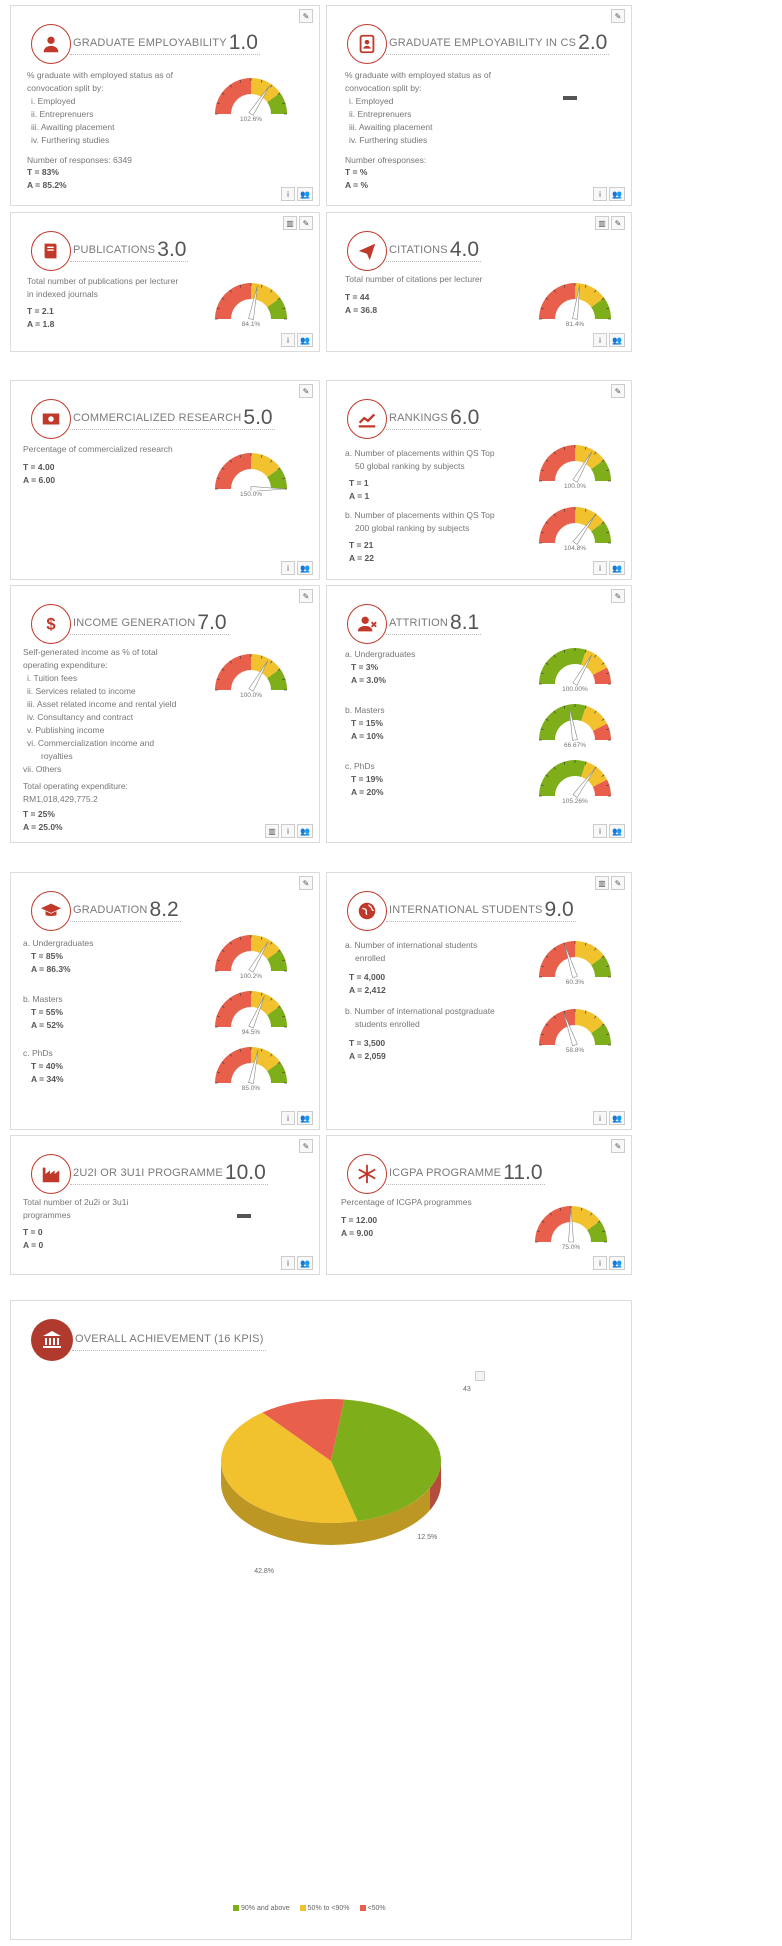 Image resolution: width=782 pixels, height=1946 pixels. I want to click on legend-item: 90% and above, so click(261, 1908).